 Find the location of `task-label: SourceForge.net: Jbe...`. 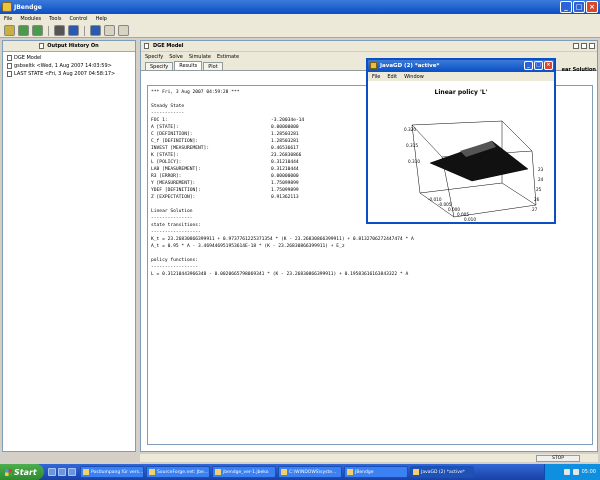

task-label: SourceForge.net: Jbe... is located at coordinates (183, 472).